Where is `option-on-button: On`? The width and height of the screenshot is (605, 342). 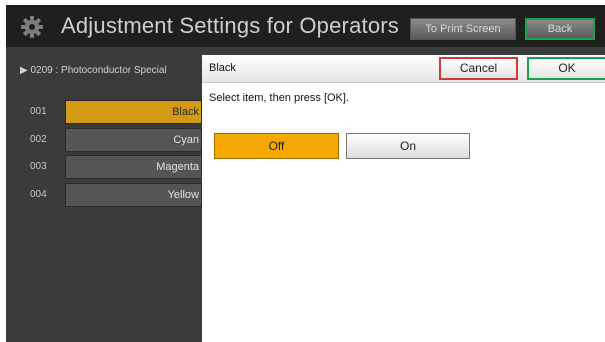
option-on-button: On is located at coordinates (408, 146).